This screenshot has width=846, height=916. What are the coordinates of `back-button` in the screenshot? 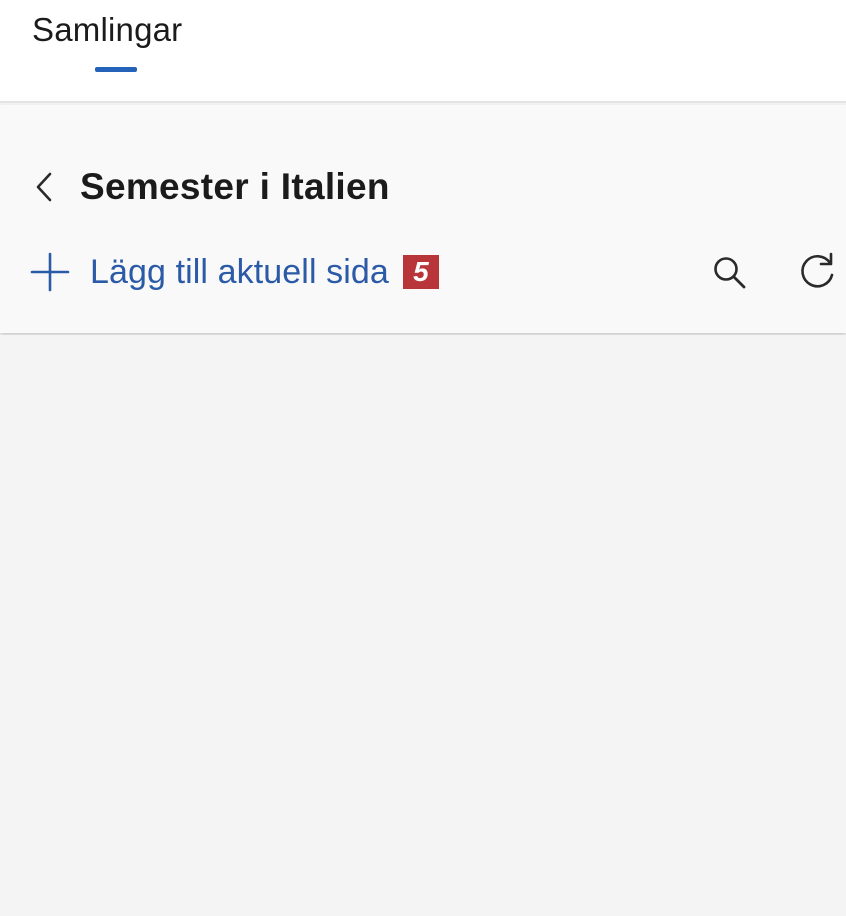 It's located at (47, 187).